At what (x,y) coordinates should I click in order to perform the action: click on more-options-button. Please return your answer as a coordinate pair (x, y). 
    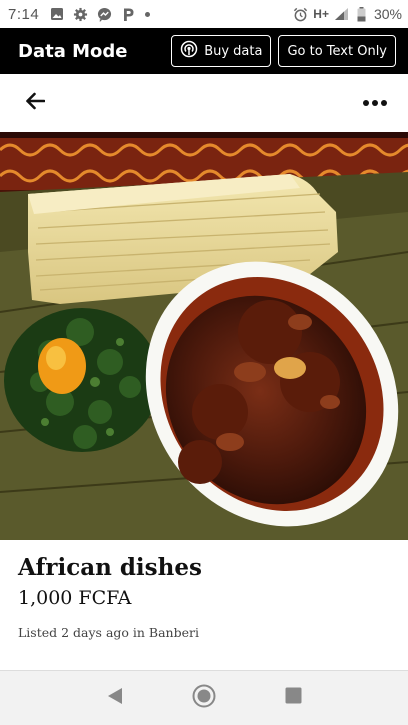
    Looking at the image, I should click on (375, 103).